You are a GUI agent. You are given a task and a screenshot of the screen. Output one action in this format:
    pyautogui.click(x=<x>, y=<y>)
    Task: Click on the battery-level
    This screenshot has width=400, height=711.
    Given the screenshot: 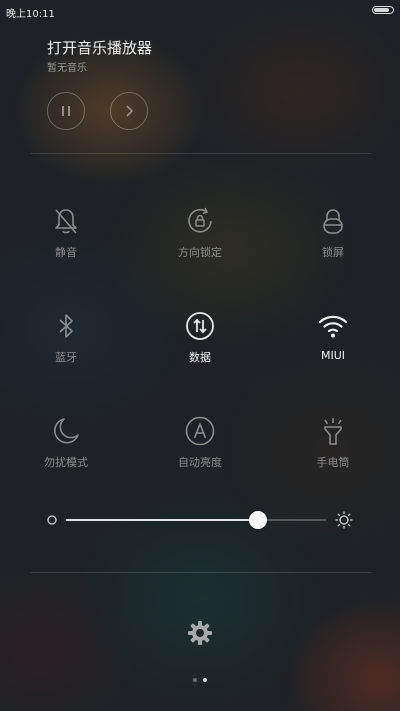 What is the action you would take?
    pyautogui.click(x=382, y=10)
    